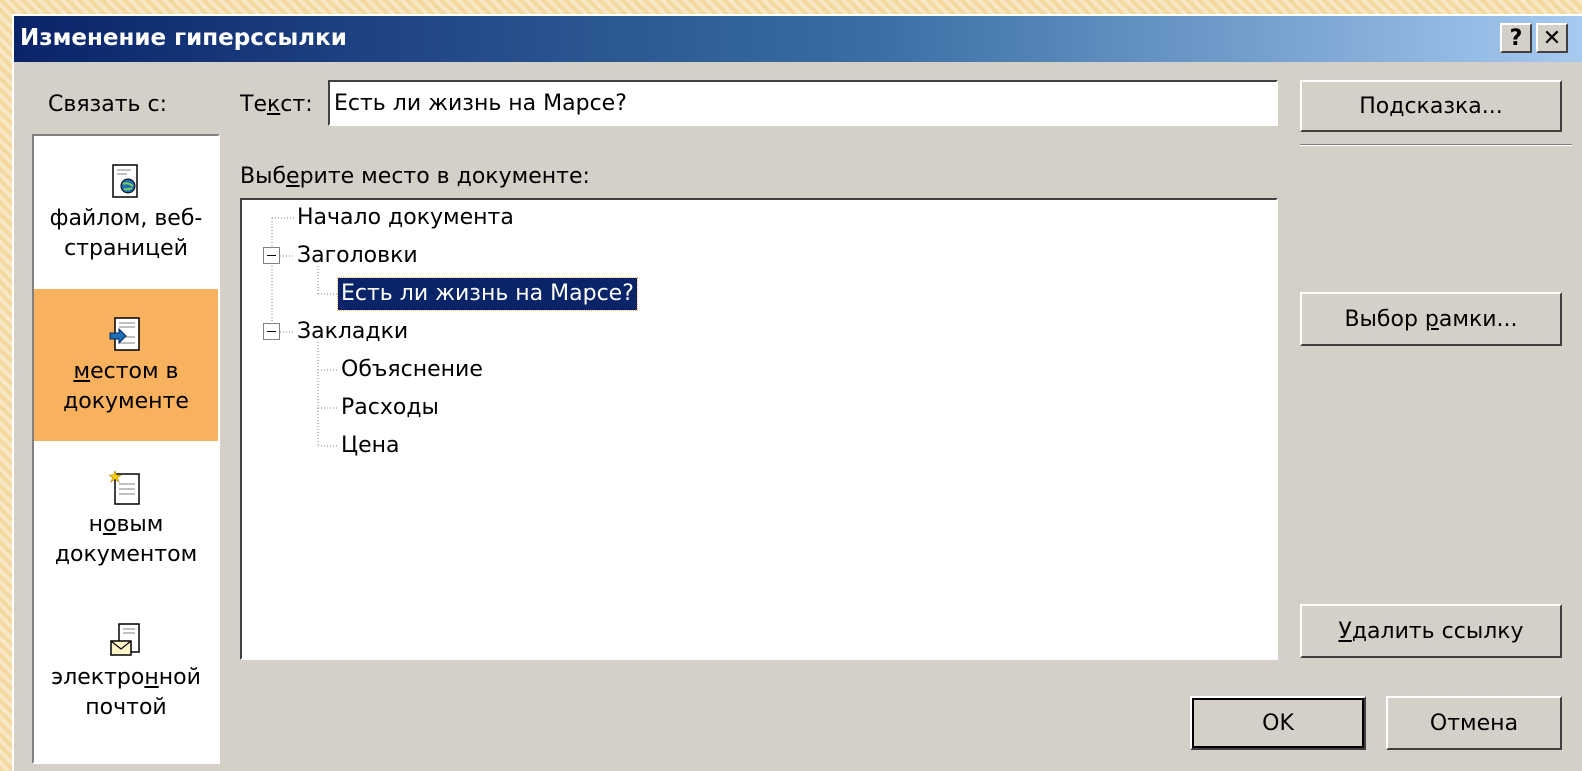  I want to click on tree-node-document-start: Начало документа, so click(405, 218).